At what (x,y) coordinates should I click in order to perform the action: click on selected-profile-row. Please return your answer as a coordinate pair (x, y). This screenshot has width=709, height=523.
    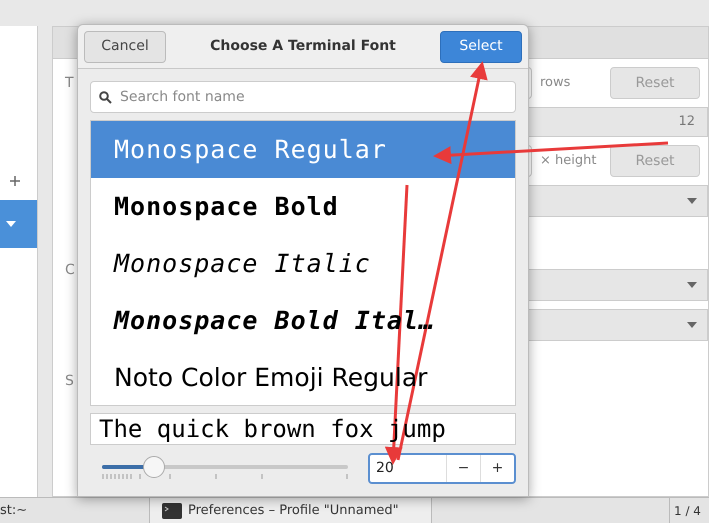
    Looking at the image, I should click on (18, 224).